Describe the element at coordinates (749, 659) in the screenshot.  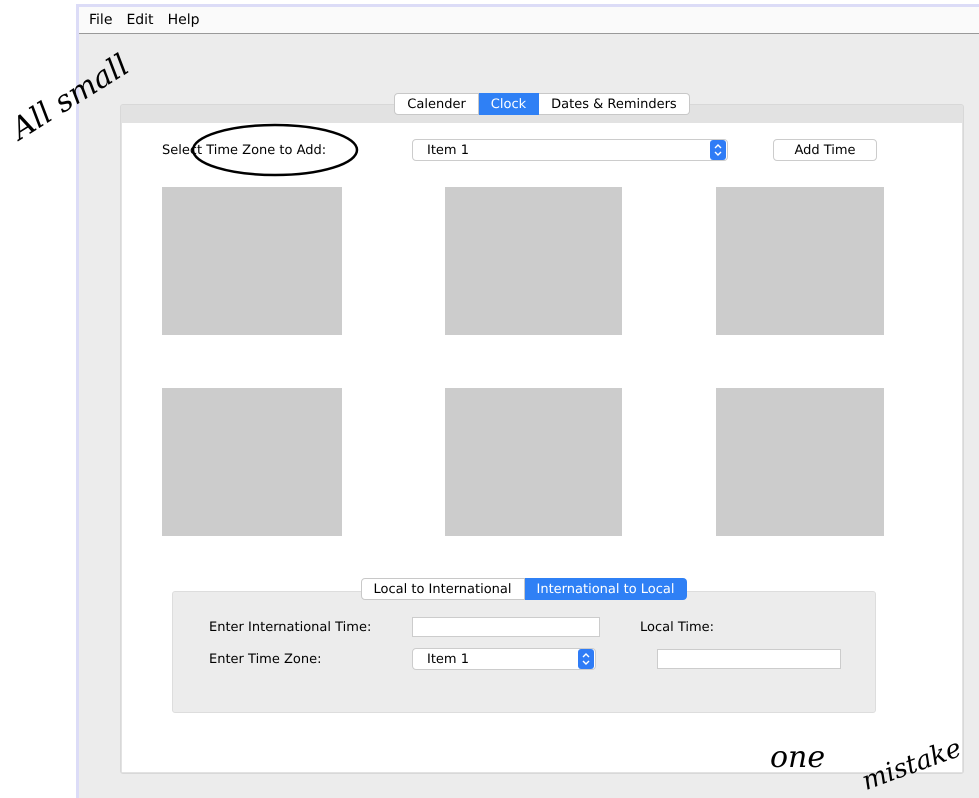
I see `output-field` at that location.